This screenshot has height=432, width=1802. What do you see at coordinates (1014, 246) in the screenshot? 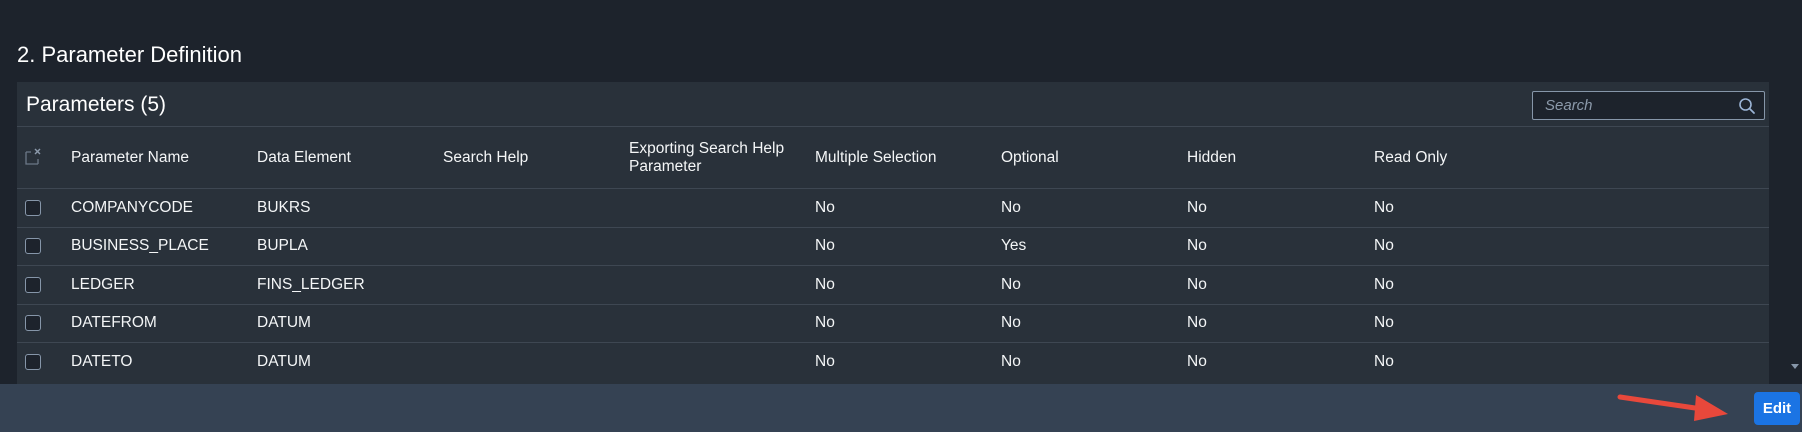
I see `cell-optional: Yes` at bounding box center [1014, 246].